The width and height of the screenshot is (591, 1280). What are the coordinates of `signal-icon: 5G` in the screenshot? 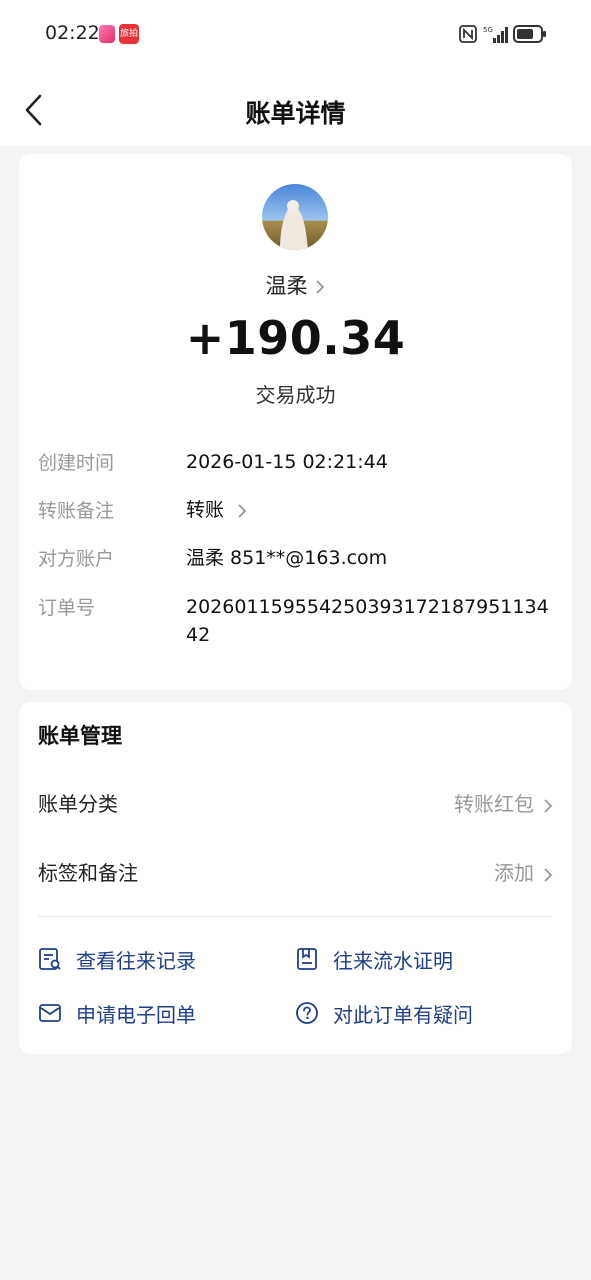 It's located at (495, 34).